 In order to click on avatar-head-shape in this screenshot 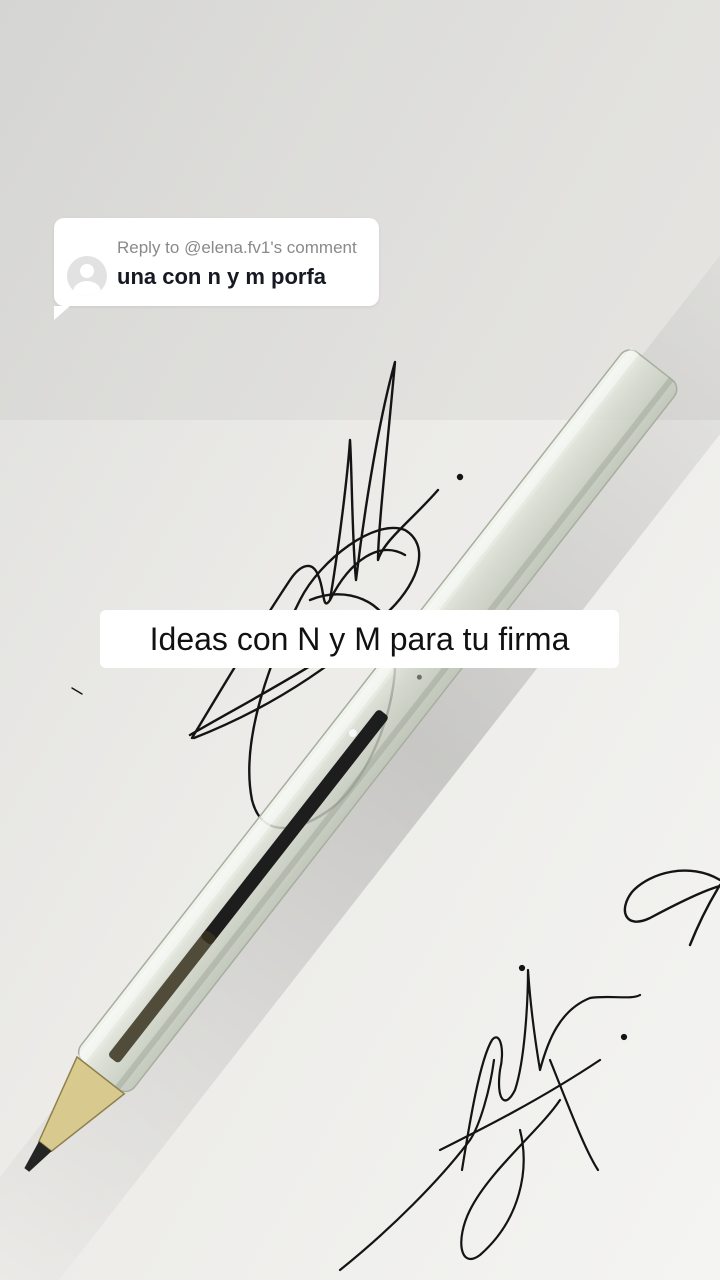, I will do `click(87, 271)`.